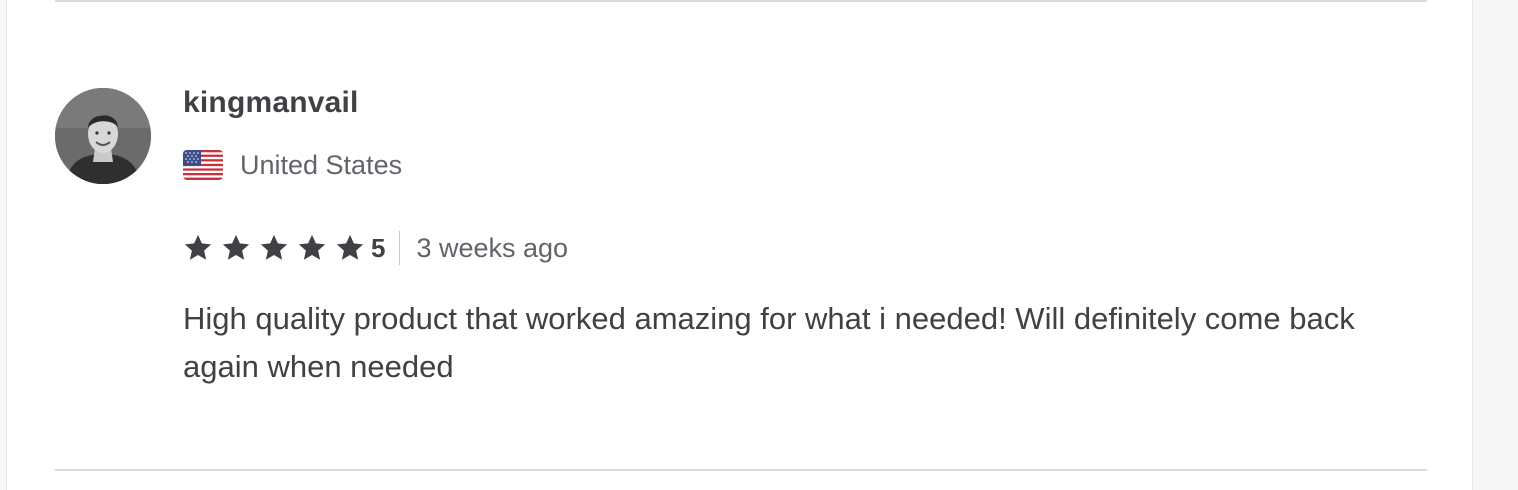 The image size is (1518, 490). Describe the element at coordinates (271, 103) in the screenshot. I see `reviewer-username: kingmanvail` at that location.